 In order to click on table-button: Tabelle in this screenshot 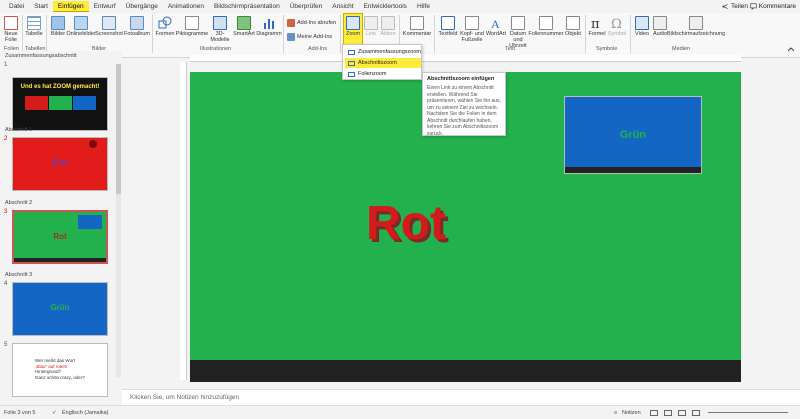, I will do `click(34, 26)`.